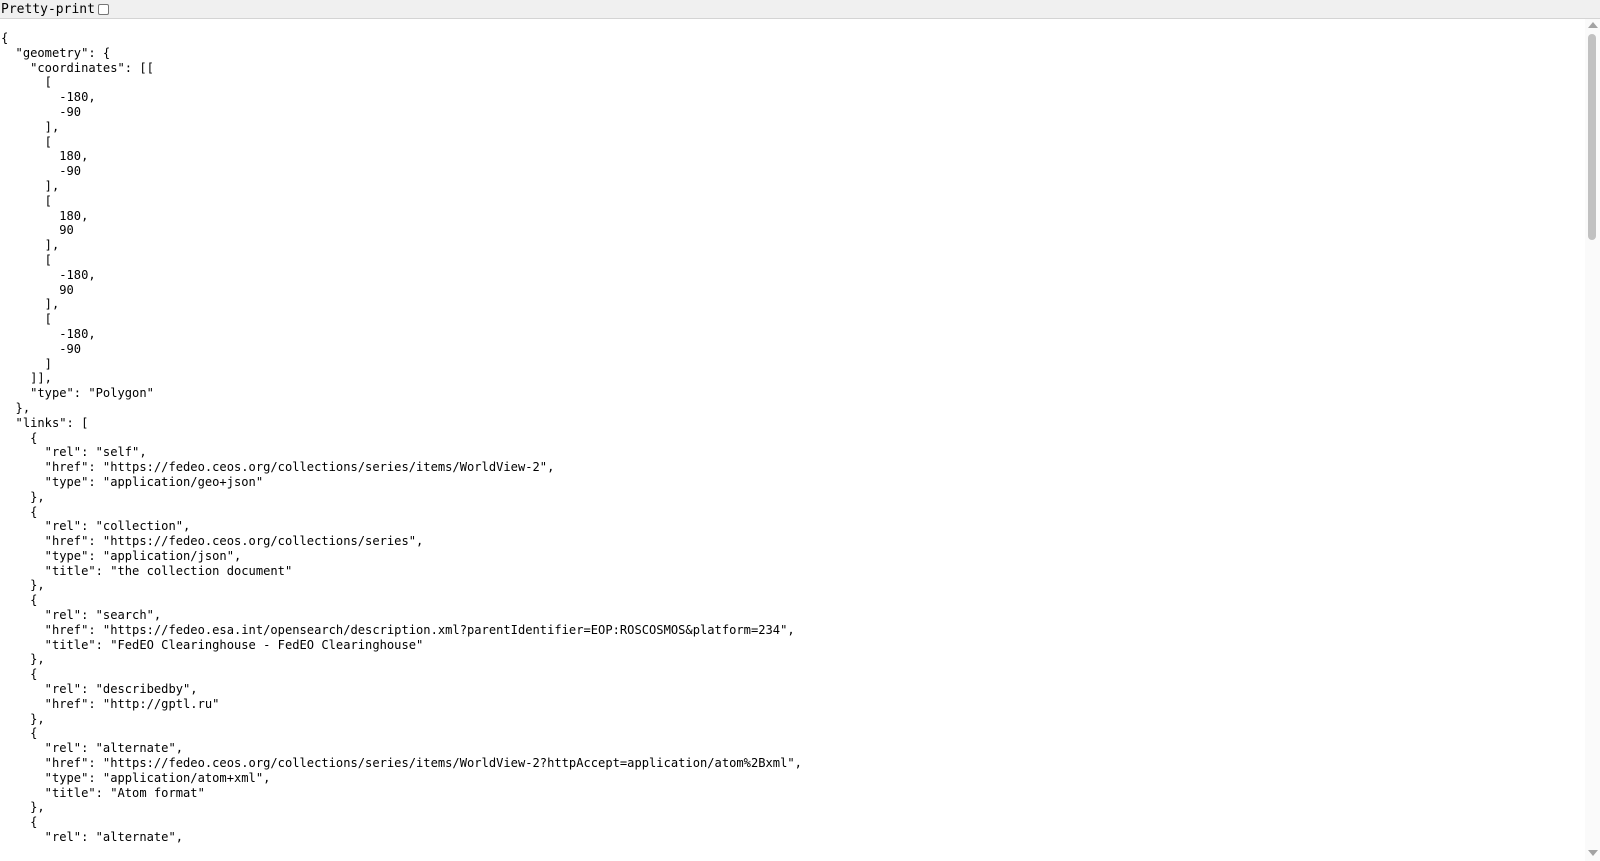  Describe the element at coordinates (1592, 440) in the screenshot. I see `vertical-scrollbar` at that location.